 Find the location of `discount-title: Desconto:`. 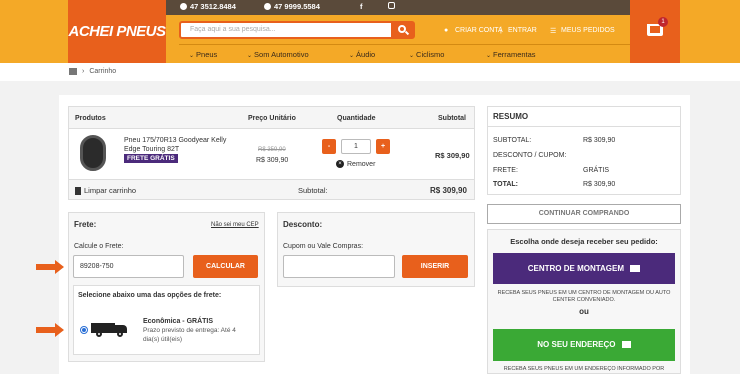

discount-title: Desconto: is located at coordinates (303, 224).